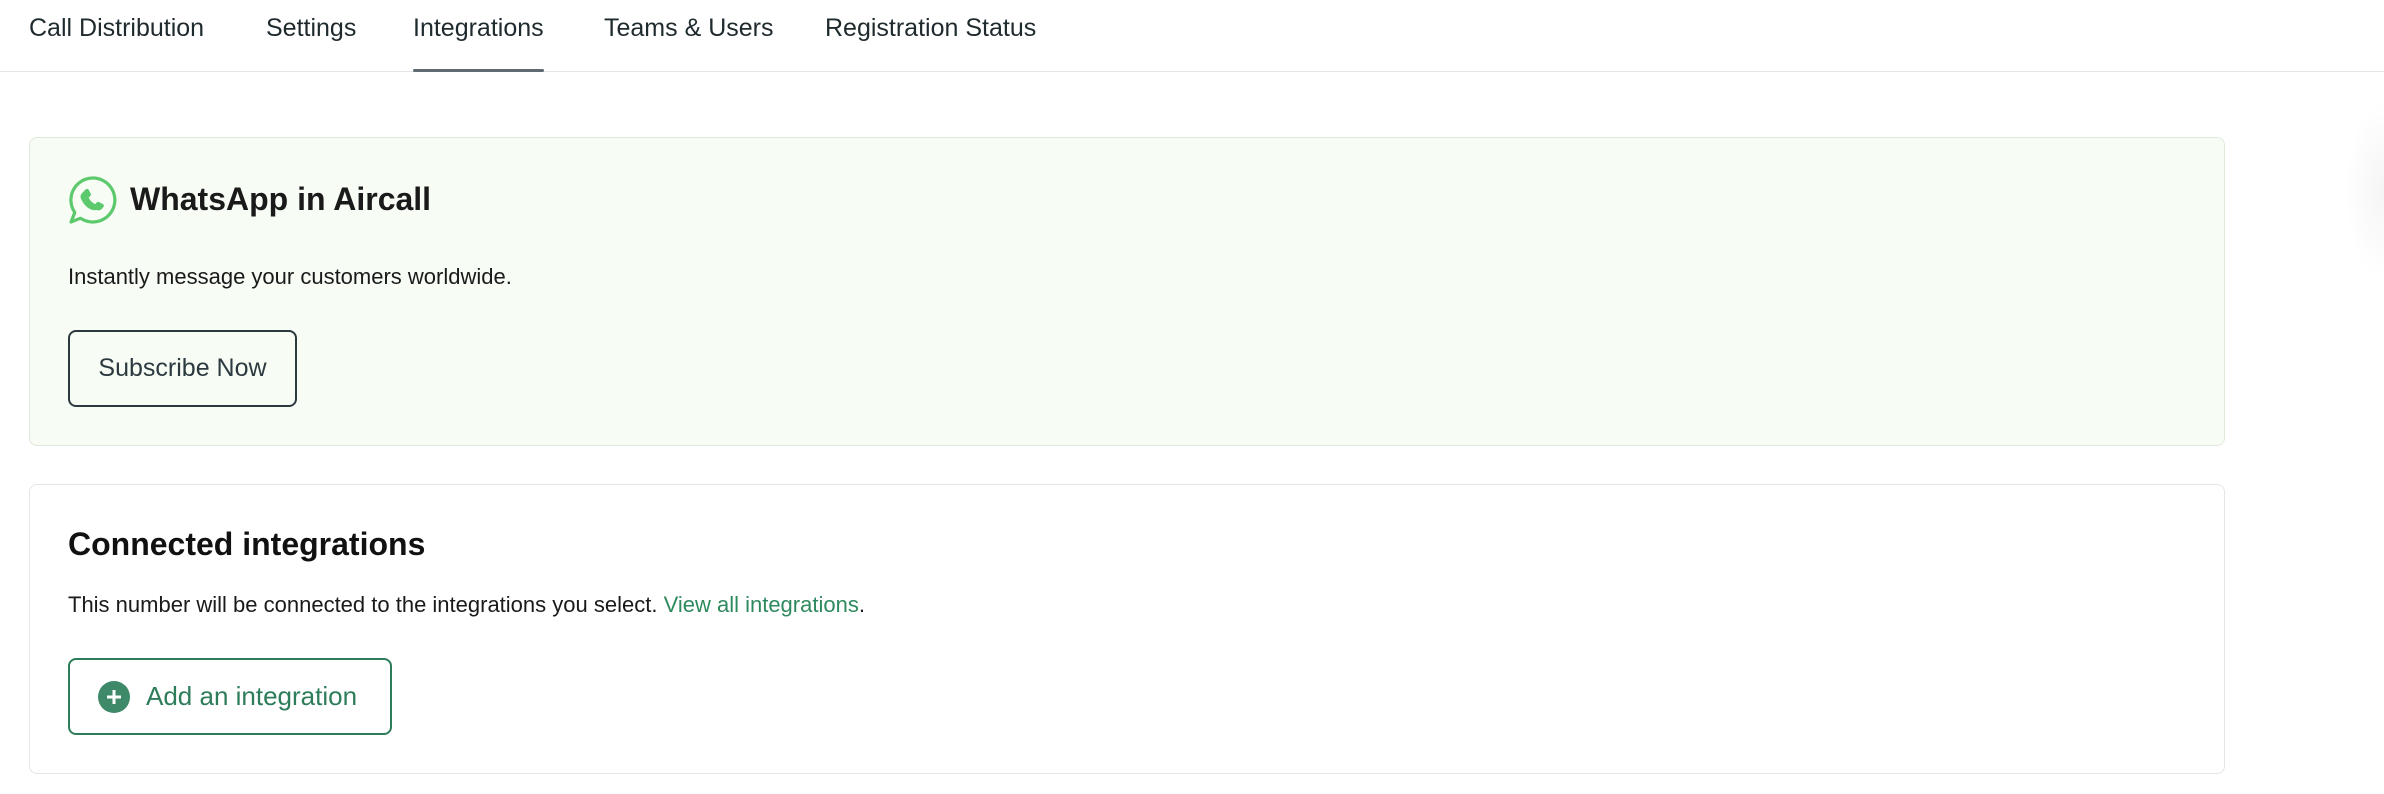 This screenshot has width=2384, height=794. Describe the element at coordinates (116, 28) in the screenshot. I see `tab-call-distribution: Call Distribution` at that location.